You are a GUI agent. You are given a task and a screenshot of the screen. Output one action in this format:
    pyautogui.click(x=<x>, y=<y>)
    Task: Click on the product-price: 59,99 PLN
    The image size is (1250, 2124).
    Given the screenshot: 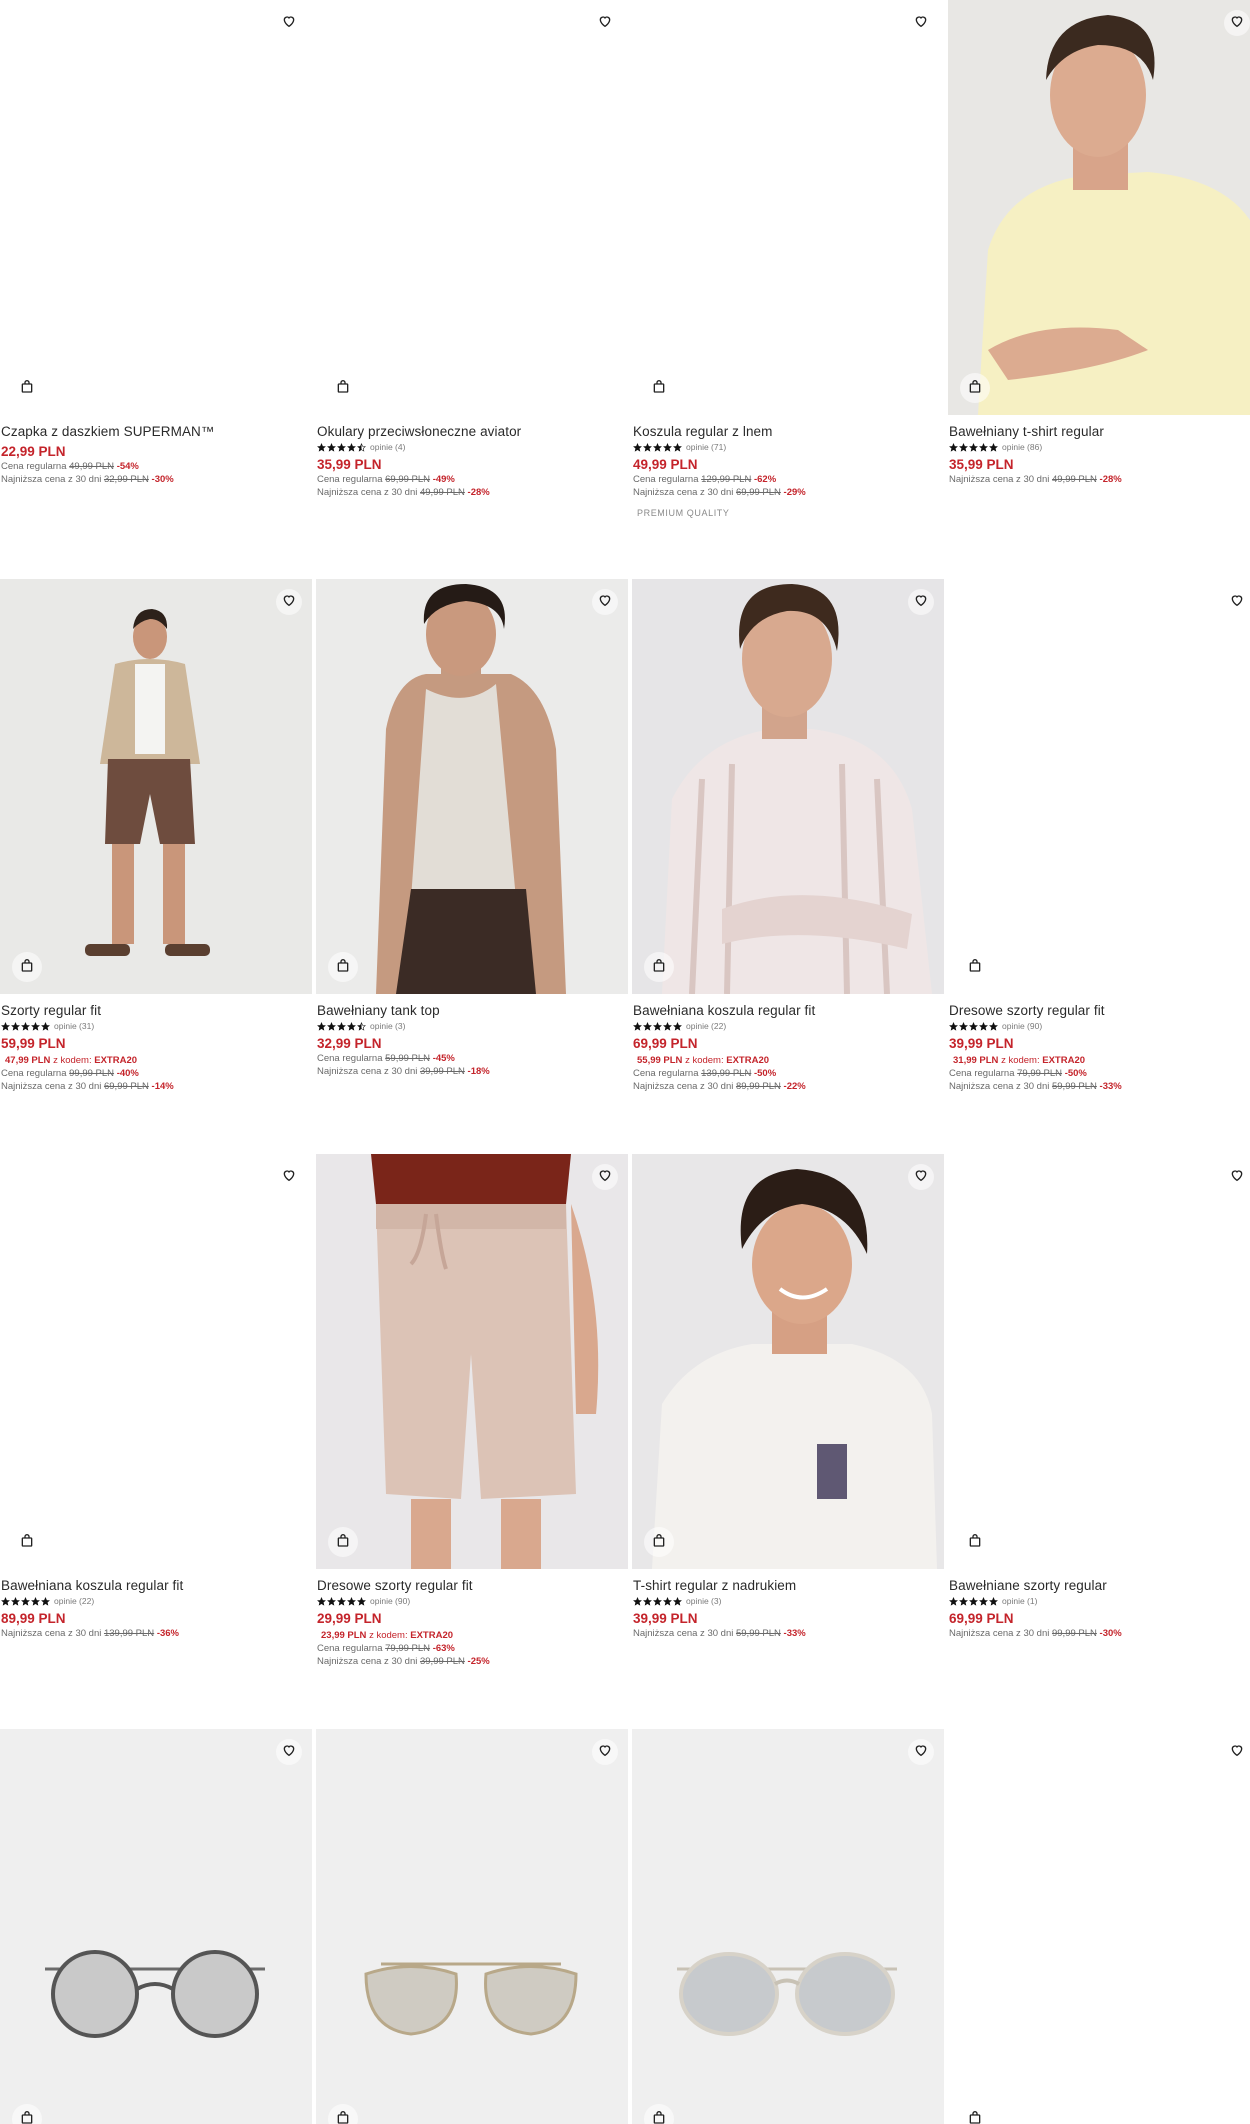 What is the action you would take?
    pyautogui.click(x=33, y=1043)
    